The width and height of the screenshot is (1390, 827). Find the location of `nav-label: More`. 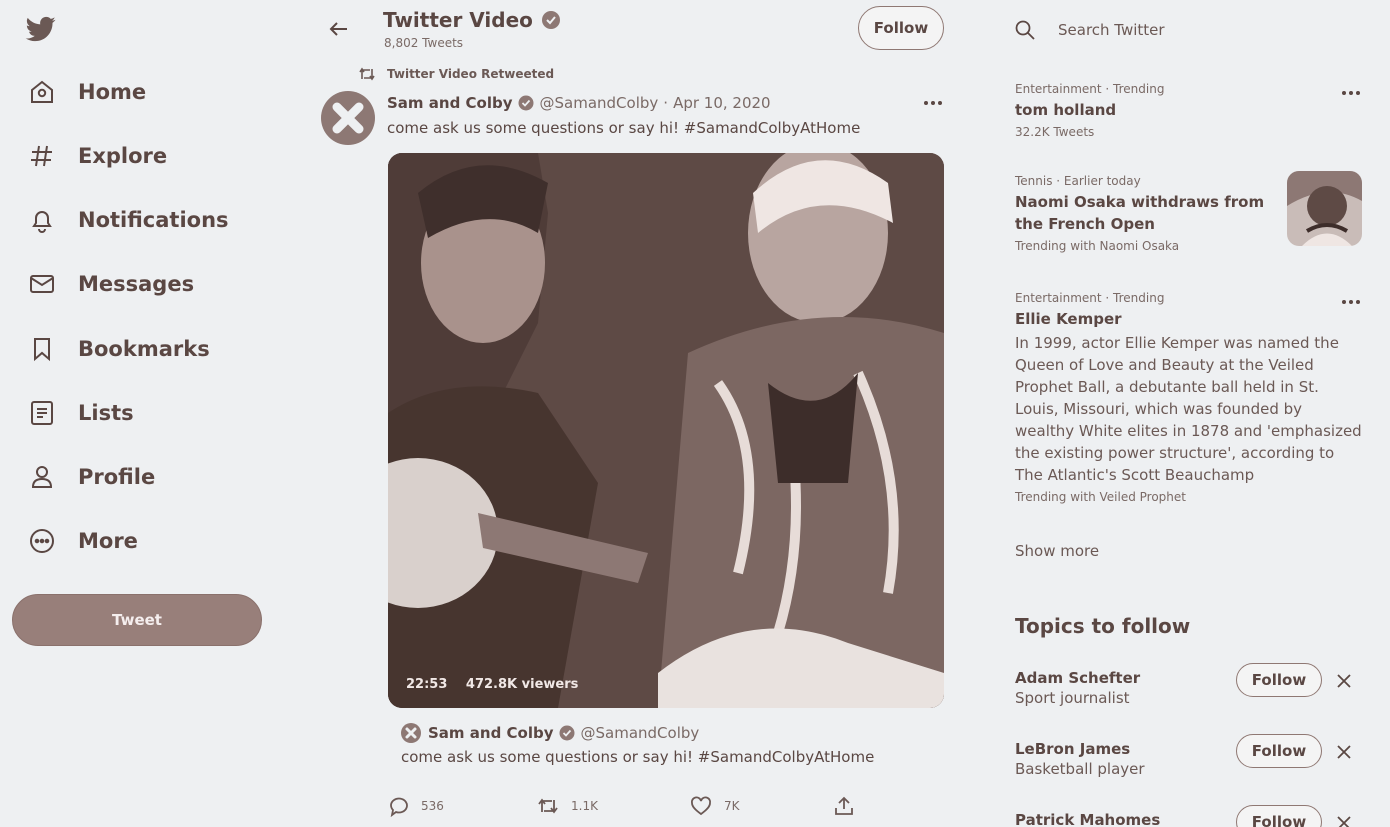

nav-label: More is located at coordinates (108, 541).